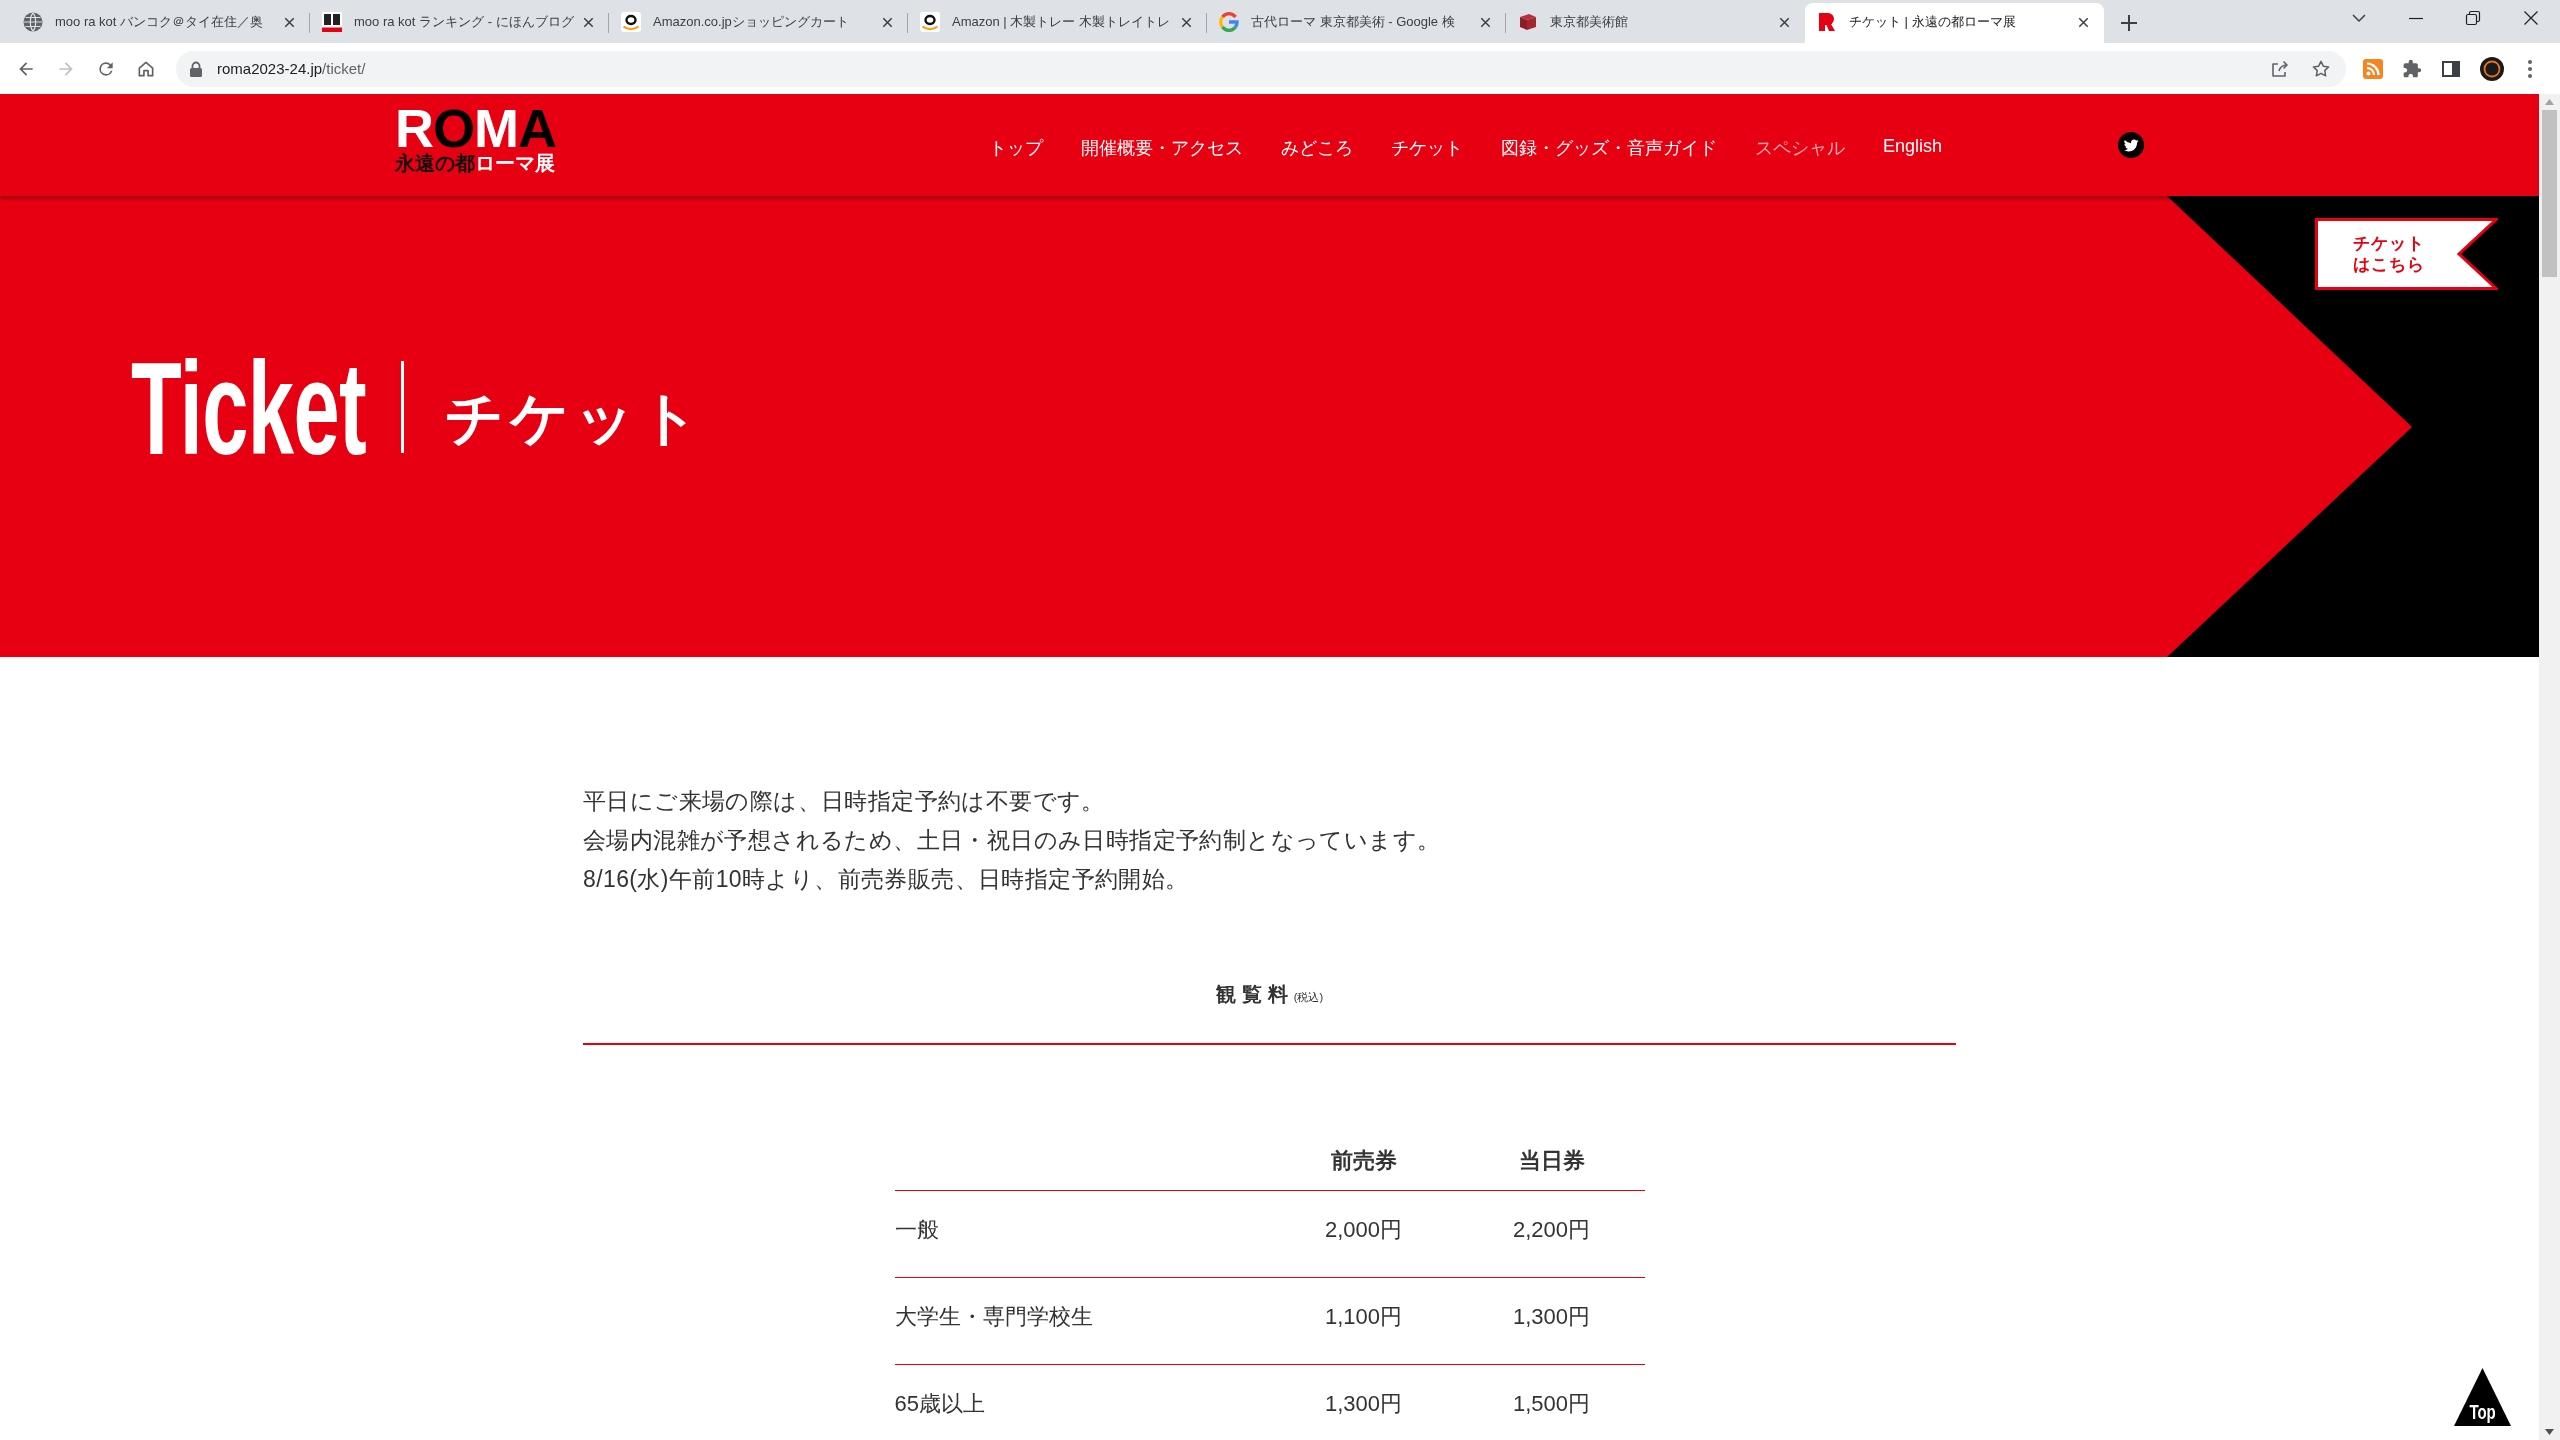  I want to click on browser-tab: moo ra kot ランキング - にほんブログ, so click(459, 23).